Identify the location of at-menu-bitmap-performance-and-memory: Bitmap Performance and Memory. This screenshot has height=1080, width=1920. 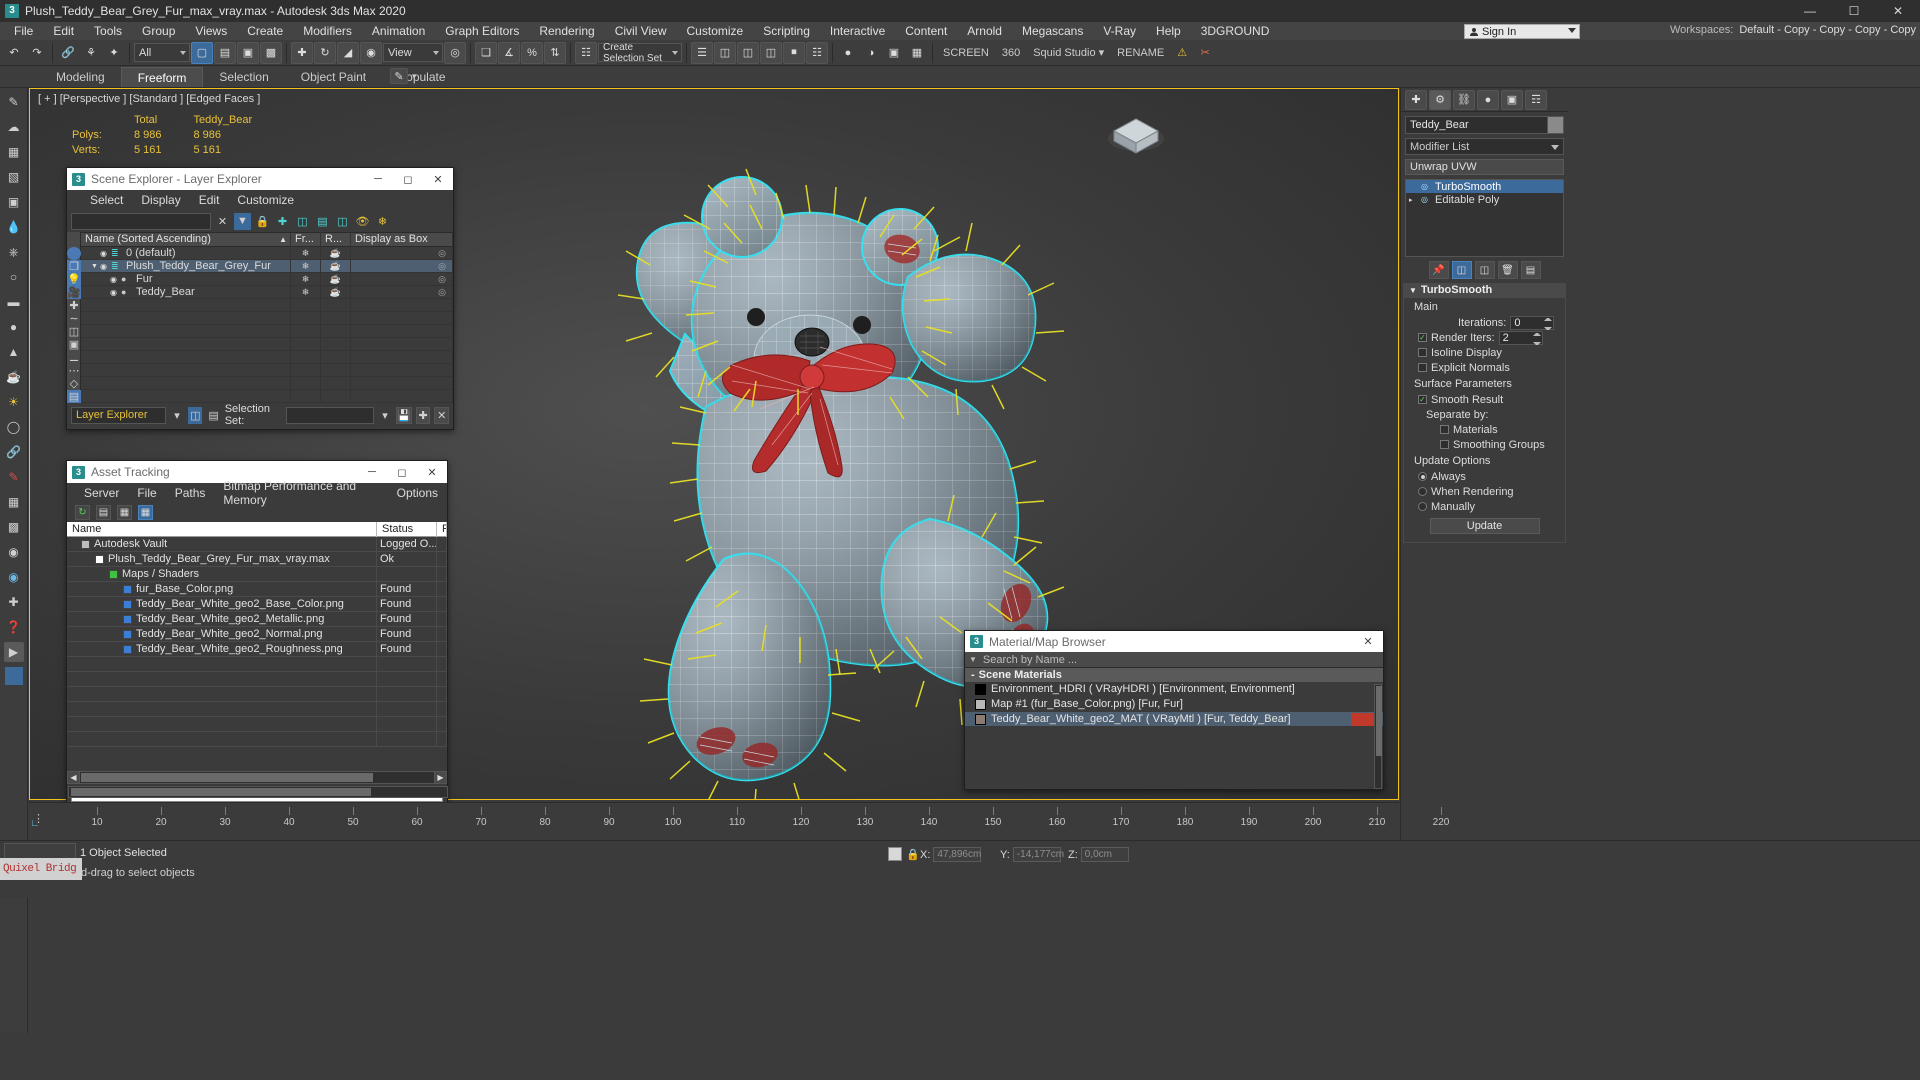
(300, 493).